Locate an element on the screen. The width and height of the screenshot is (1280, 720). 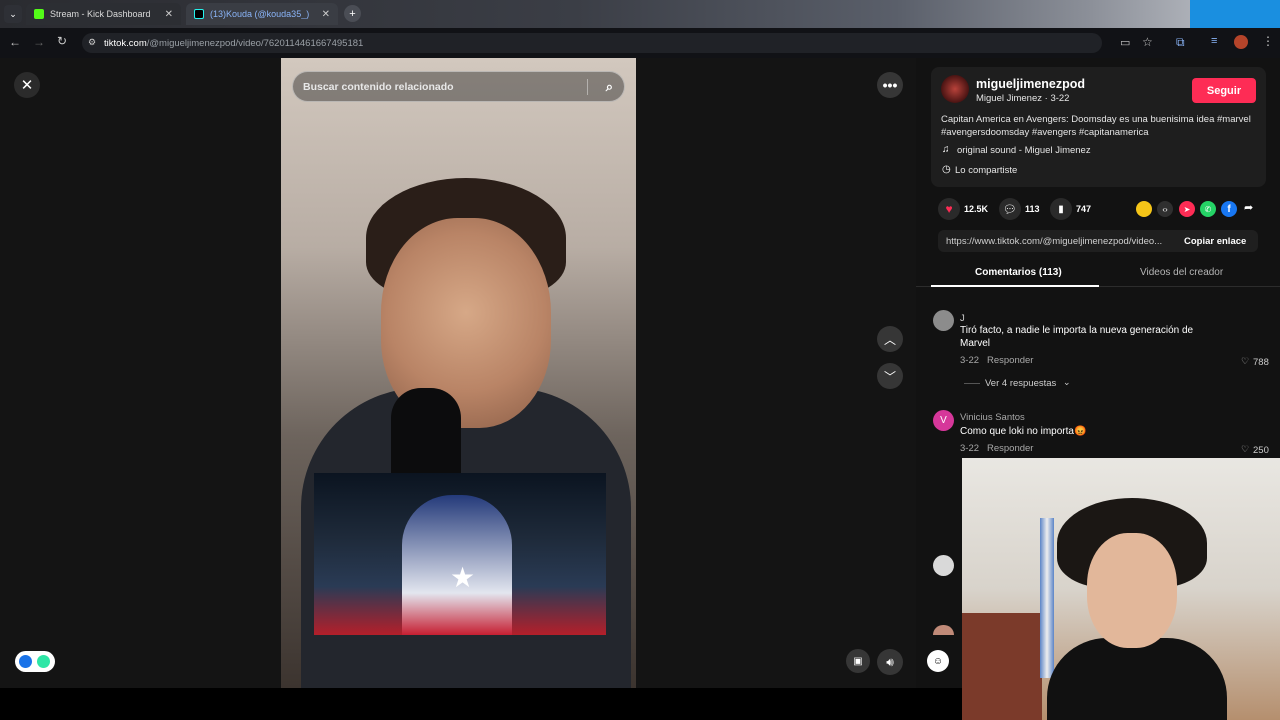
active-tab-indicator is located at coordinates (1015, 286).